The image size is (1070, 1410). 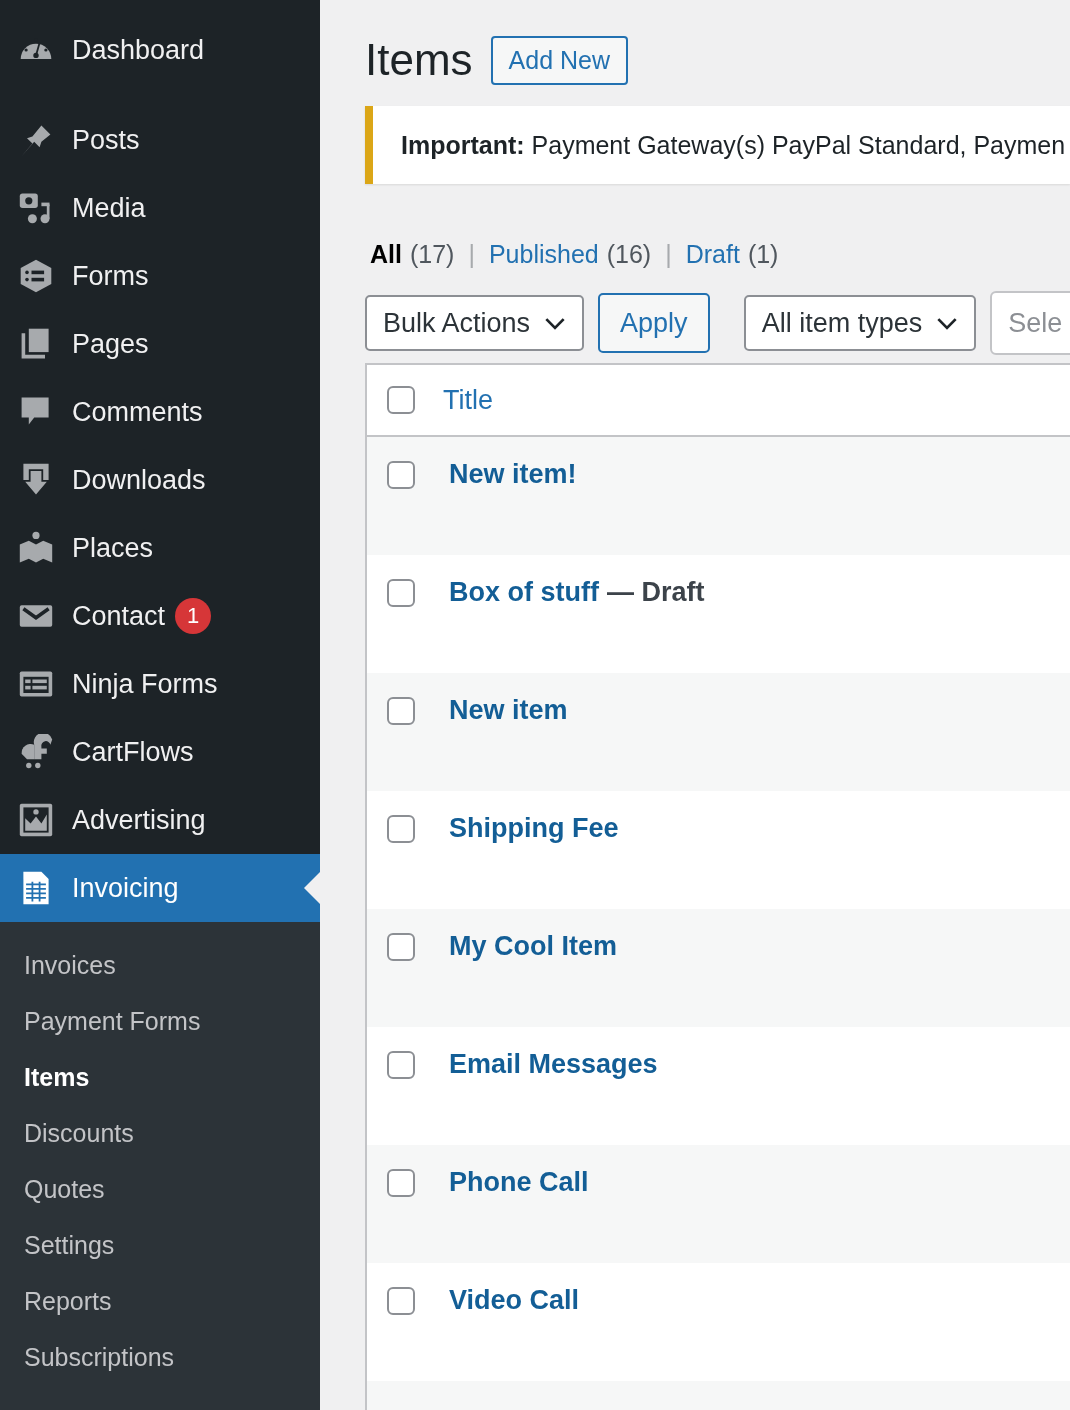 I want to click on status-filter-link: Draft, so click(x=712, y=254).